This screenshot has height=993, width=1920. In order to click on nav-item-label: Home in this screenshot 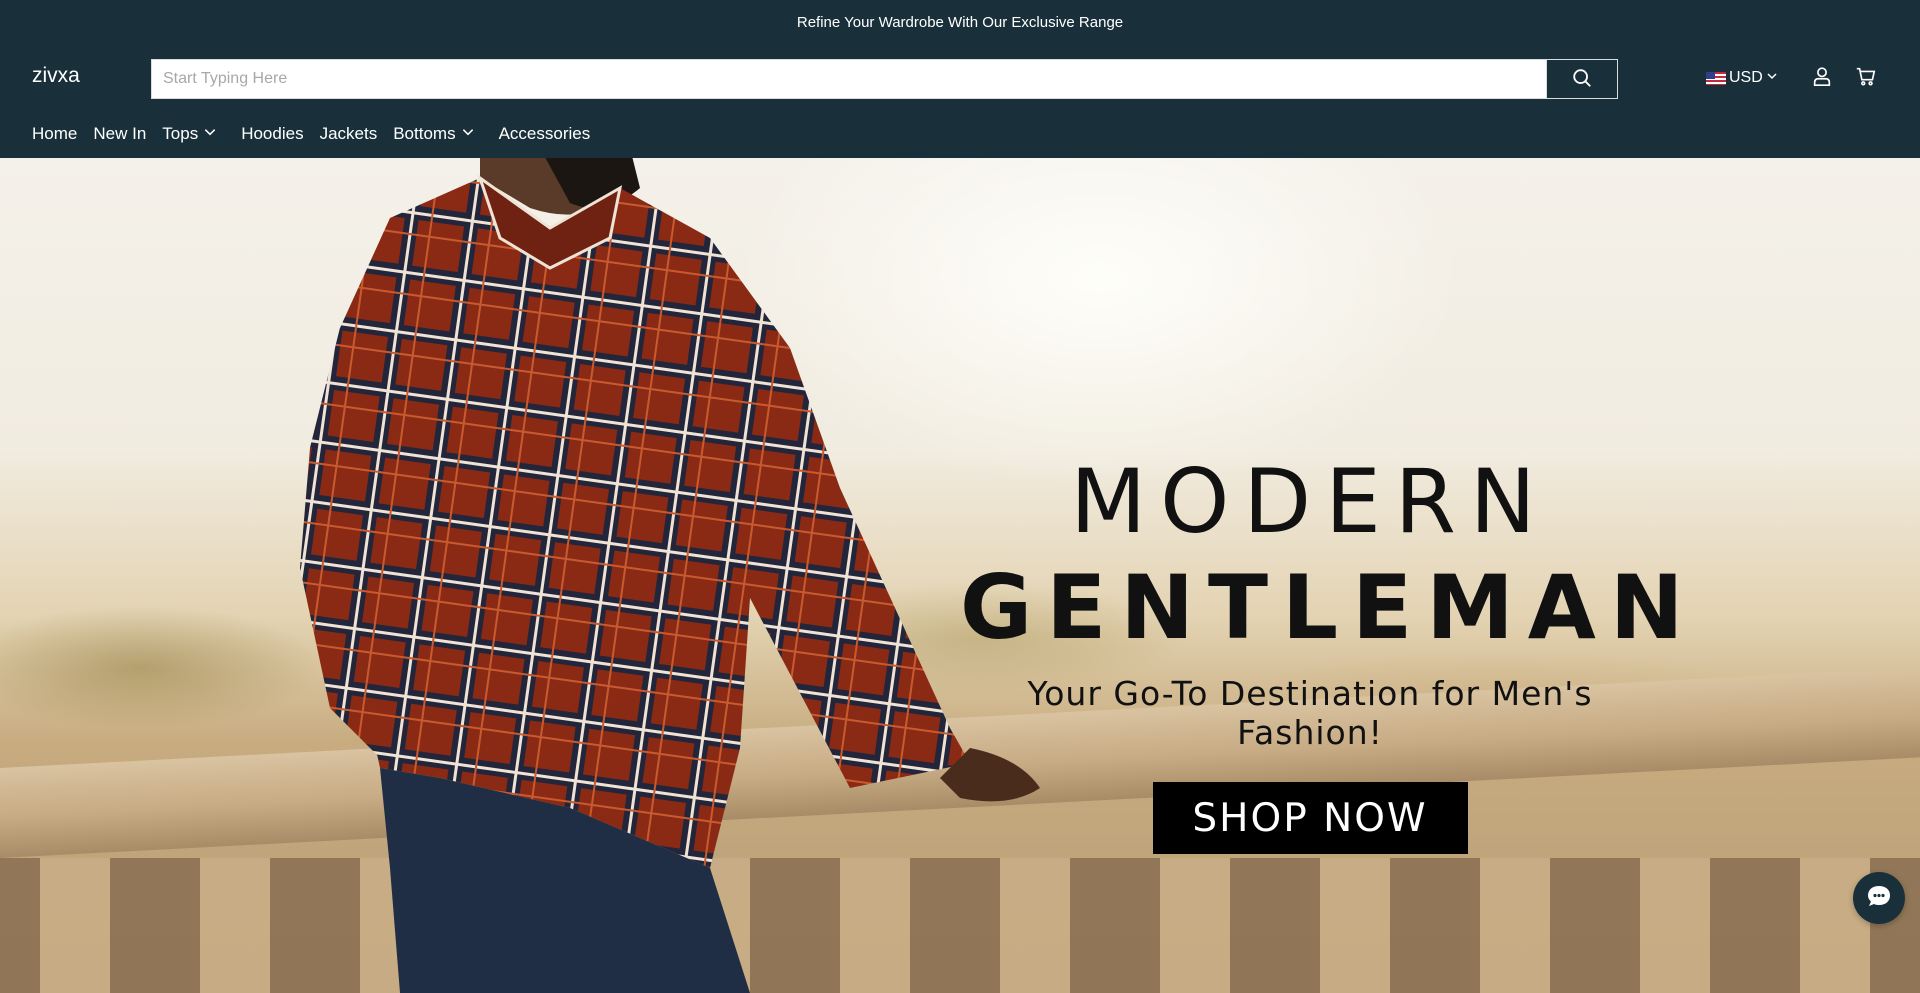, I will do `click(55, 133)`.